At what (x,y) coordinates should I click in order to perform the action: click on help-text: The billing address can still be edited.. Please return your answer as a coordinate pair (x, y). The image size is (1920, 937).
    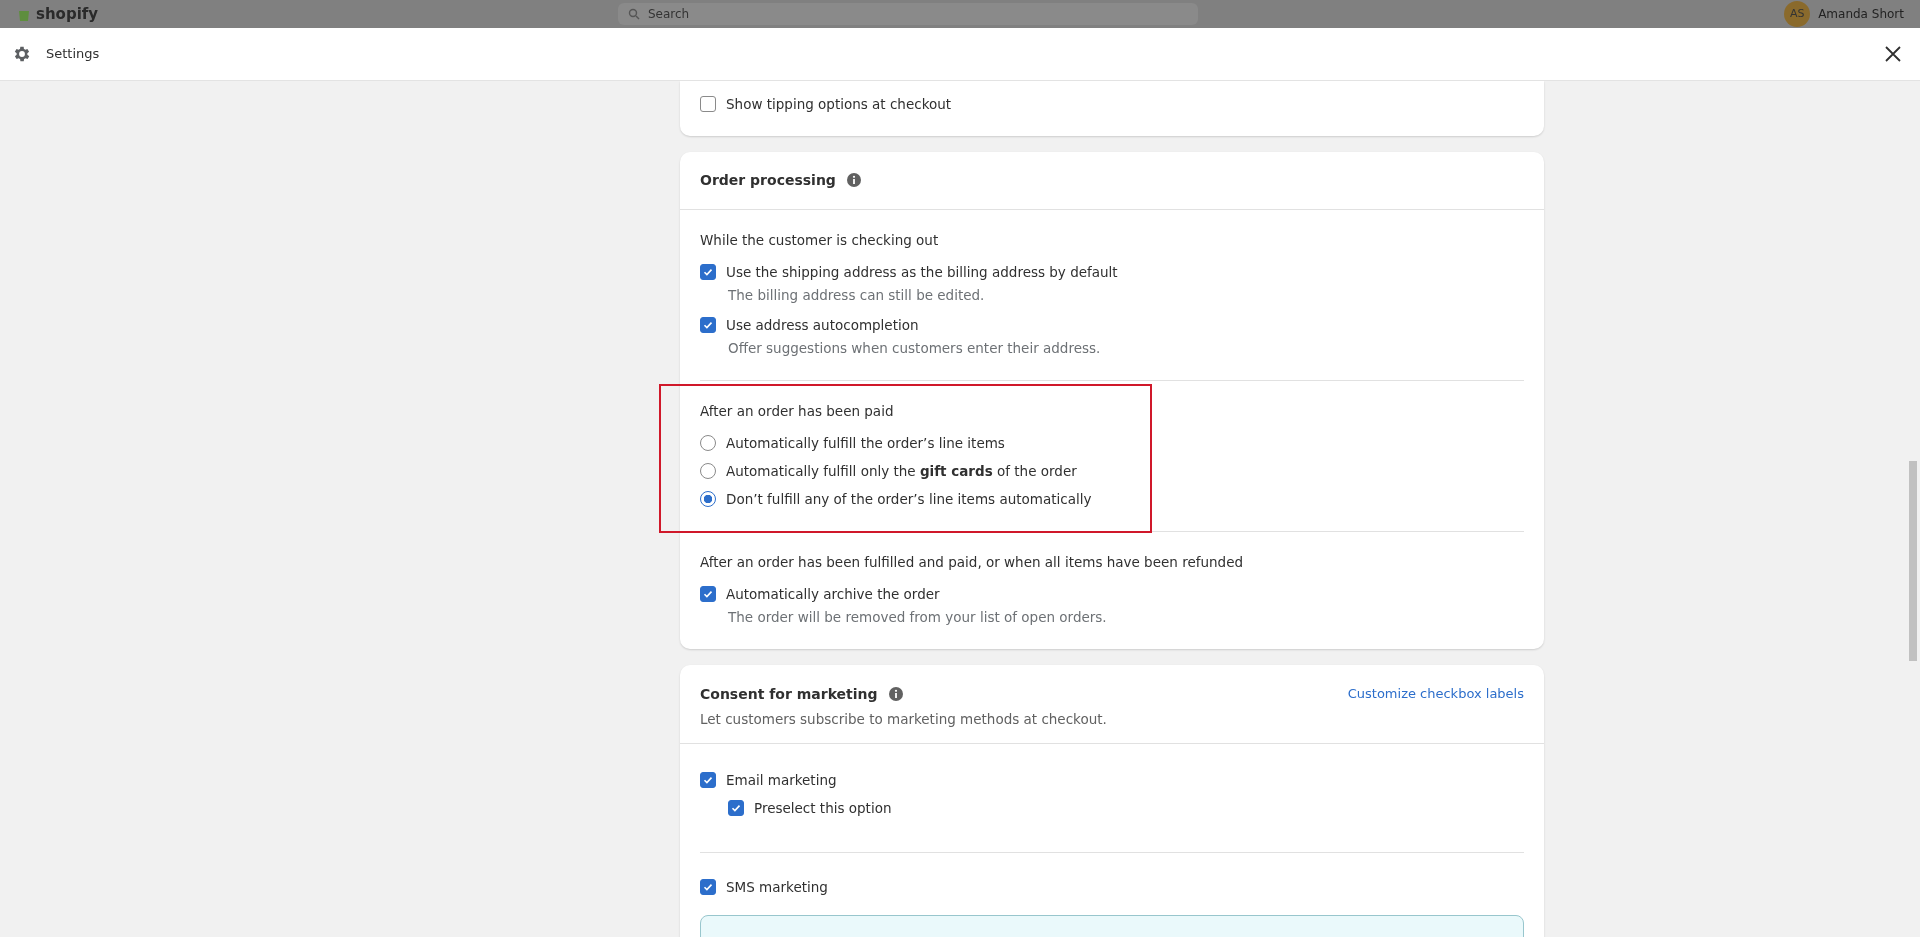
    Looking at the image, I should click on (857, 295).